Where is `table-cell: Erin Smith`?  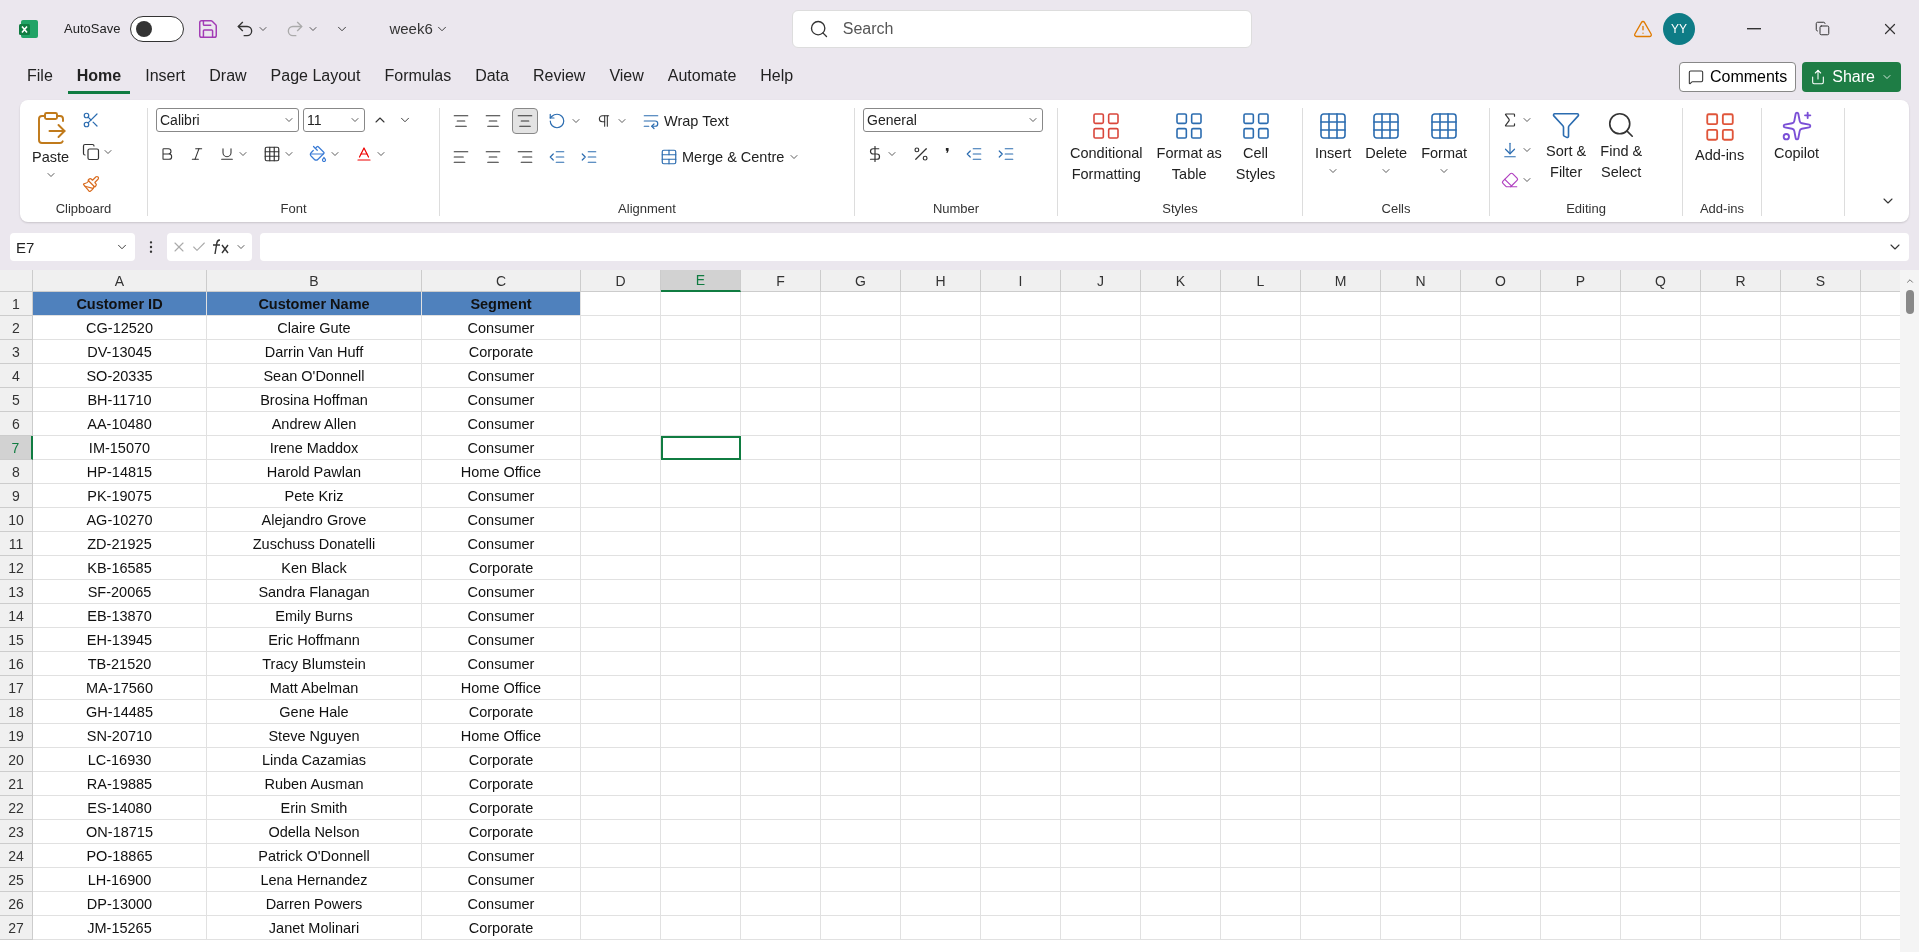
table-cell: Erin Smith is located at coordinates (314, 808).